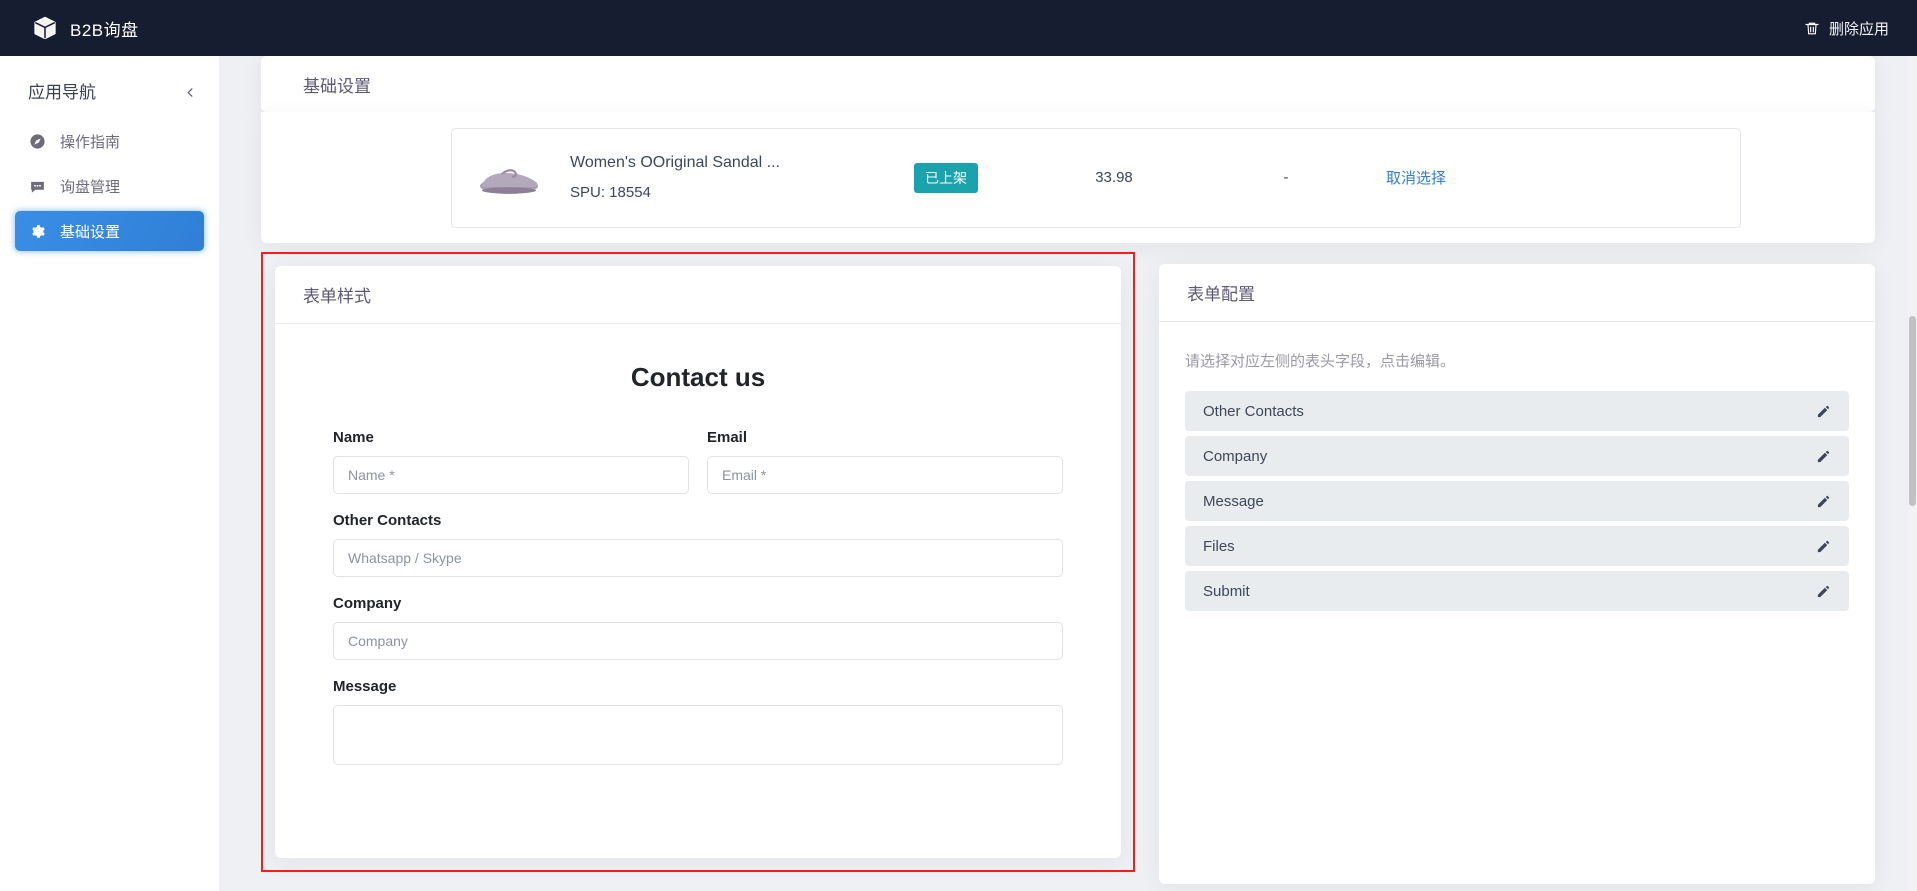 The height and width of the screenshot is (891, 1917). I want to click on sidebar-nav: 操作指南 询盘管理 基础设置, so click(109, 186).